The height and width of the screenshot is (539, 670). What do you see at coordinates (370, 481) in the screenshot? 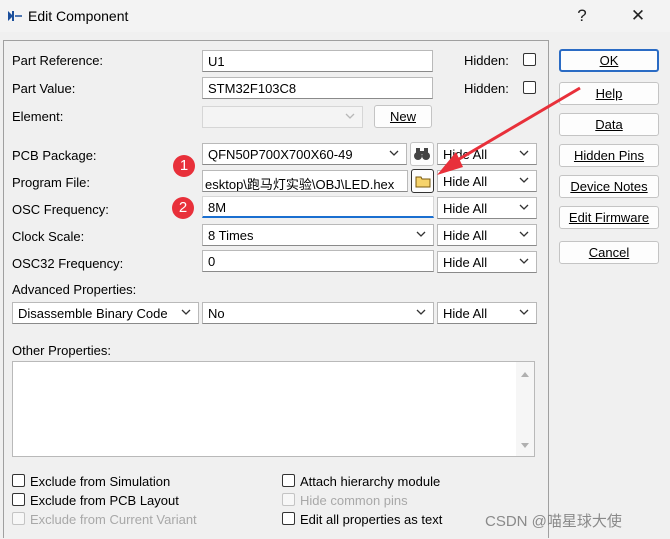
I see `attach-hierarchy-label: Attach hierarchy module` at bounding box center [370, 481].